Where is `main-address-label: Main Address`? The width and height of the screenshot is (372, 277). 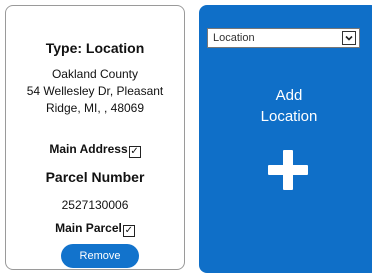
main-address-label: Main Address is located at coordinates (88, 149).